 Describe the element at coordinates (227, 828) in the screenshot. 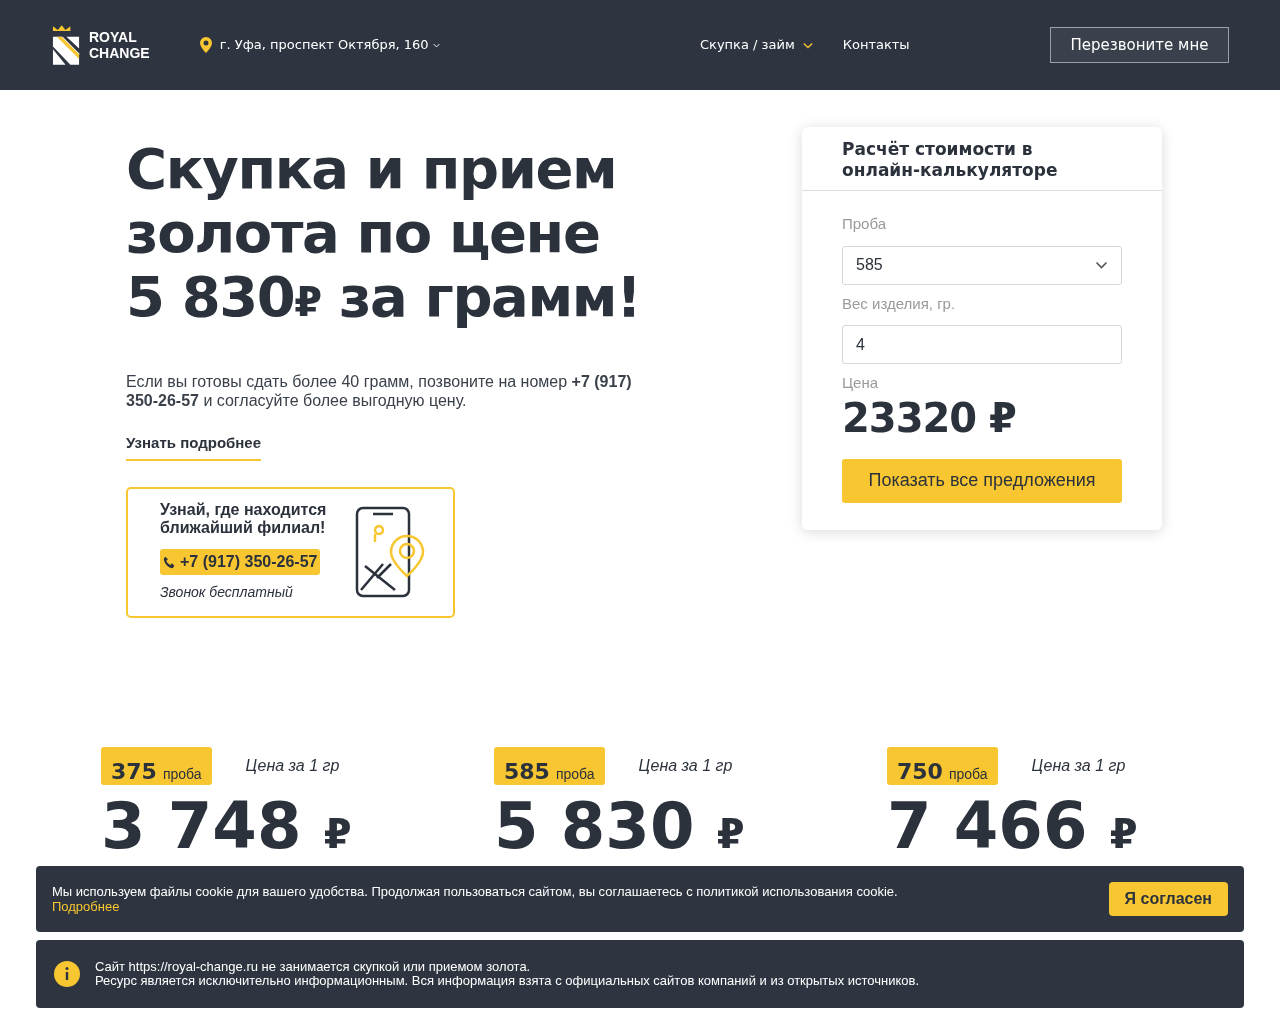

I see `price-per-gram: 3 748 ₽` at that location.